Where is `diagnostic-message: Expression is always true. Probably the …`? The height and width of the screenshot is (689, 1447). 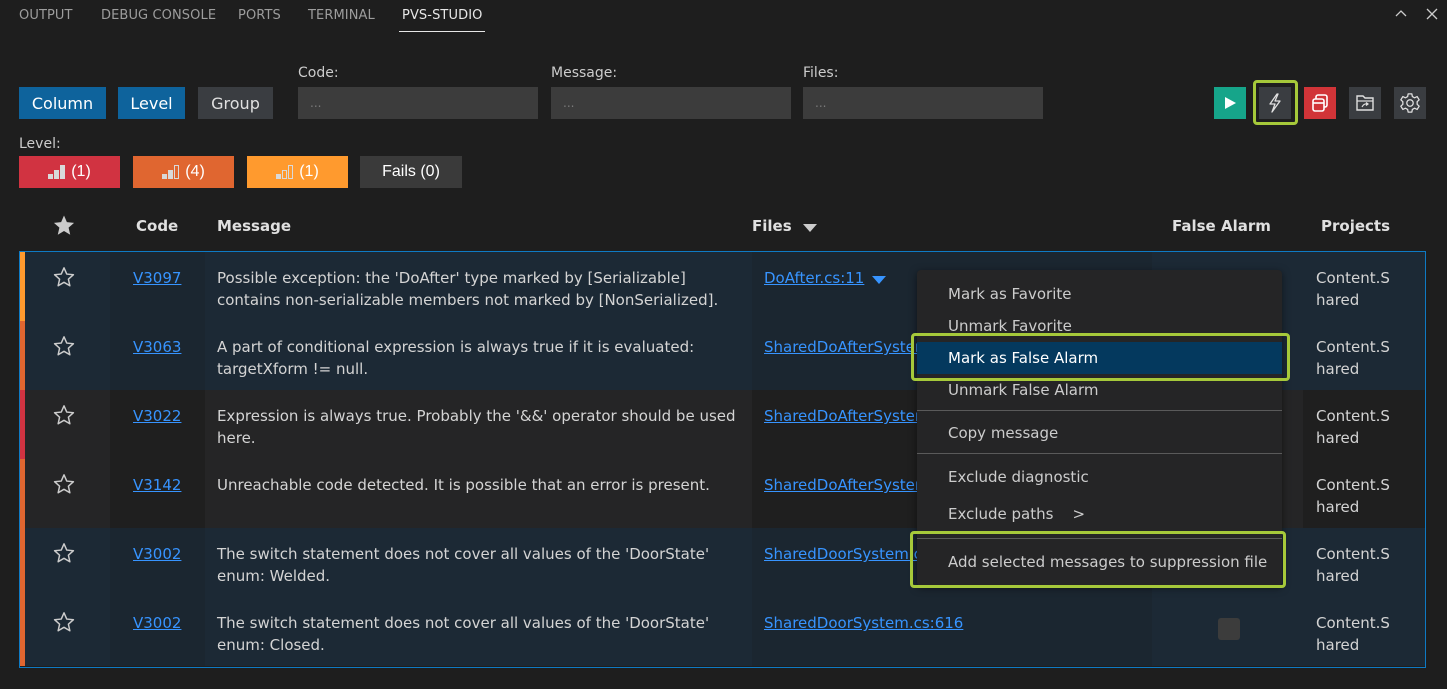
diagnostic-message: Expression is always true. Probably the … is located at coordinates (476, 427).